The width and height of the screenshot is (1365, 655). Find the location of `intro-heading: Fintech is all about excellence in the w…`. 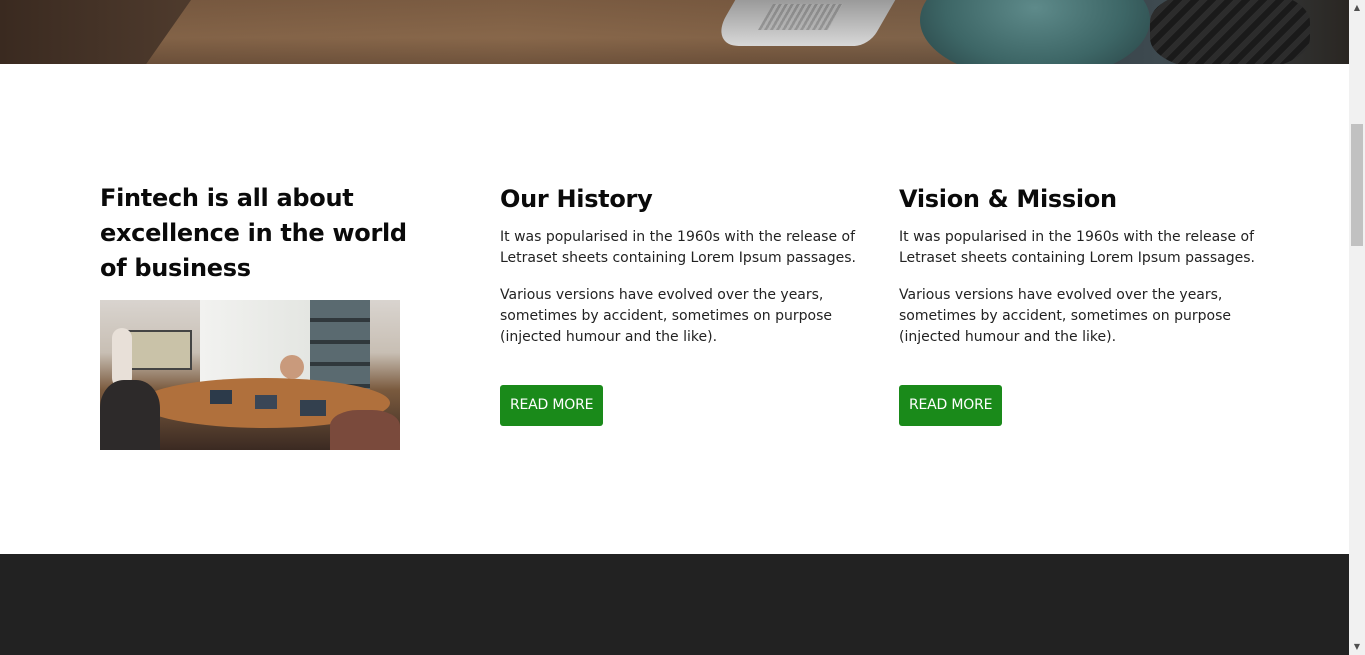

intro-heading: Fintech is all about excellence in the w… is located at coordinates (253, 233).